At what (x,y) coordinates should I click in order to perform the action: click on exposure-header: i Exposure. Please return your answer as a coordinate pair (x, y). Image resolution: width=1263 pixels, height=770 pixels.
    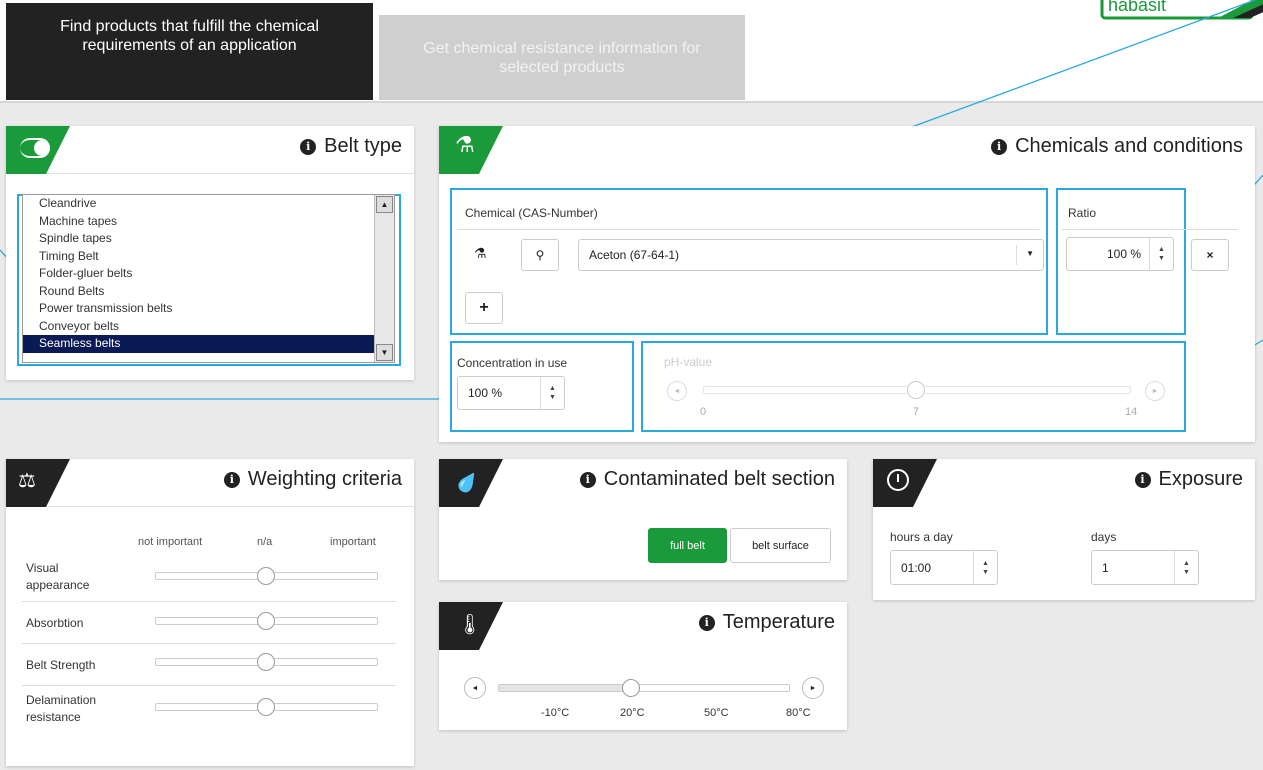
    Looking at the image, I should click on (1064, 483).